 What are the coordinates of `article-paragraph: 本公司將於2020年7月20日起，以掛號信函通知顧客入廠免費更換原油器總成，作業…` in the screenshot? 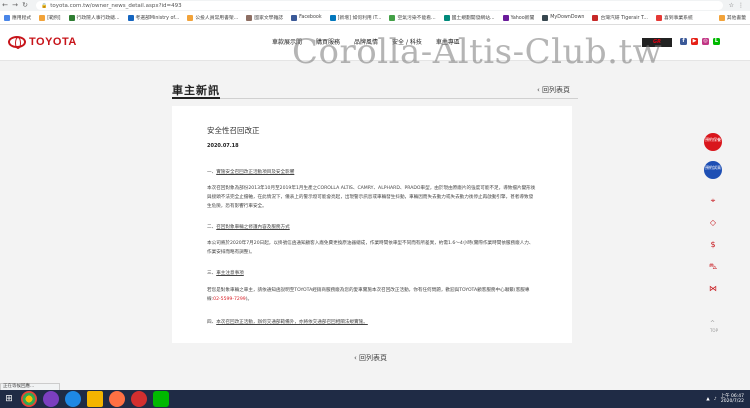 It's located at (370, 248).